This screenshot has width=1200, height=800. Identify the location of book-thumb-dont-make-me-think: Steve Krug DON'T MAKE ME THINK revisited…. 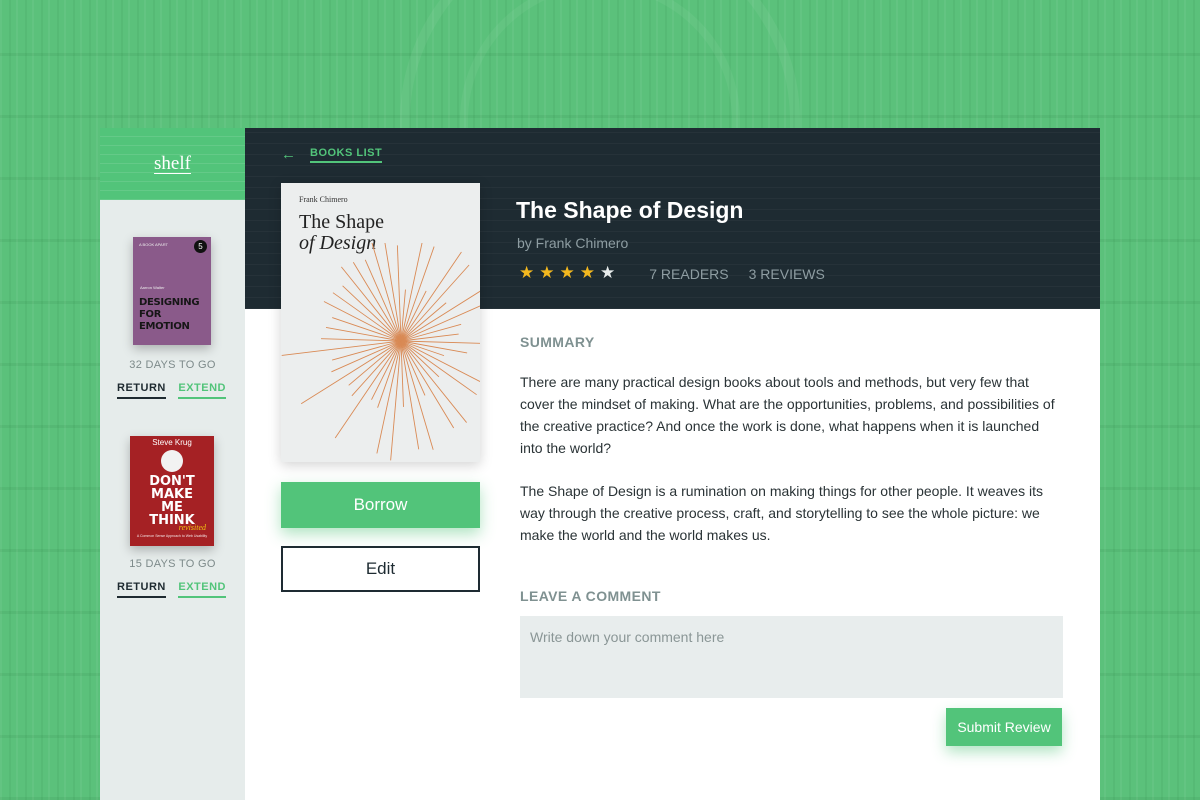
(172, 491).